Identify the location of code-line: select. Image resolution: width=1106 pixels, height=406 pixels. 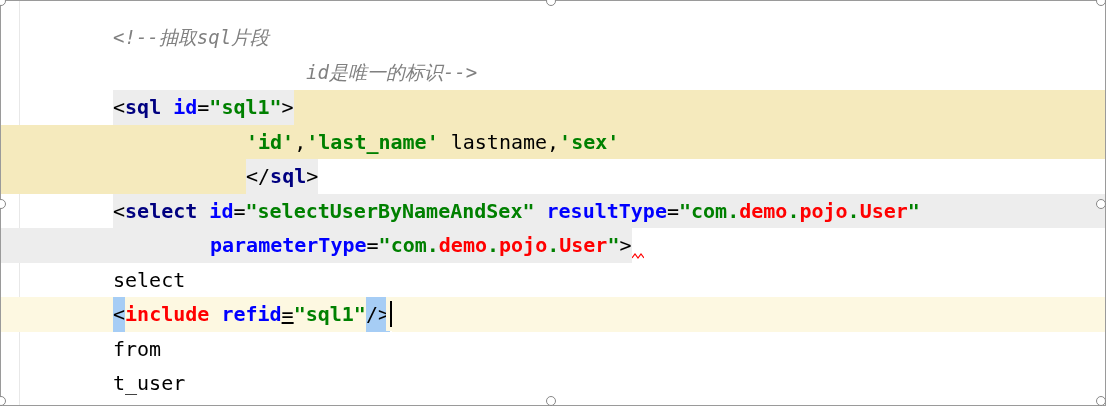
(149, 280).